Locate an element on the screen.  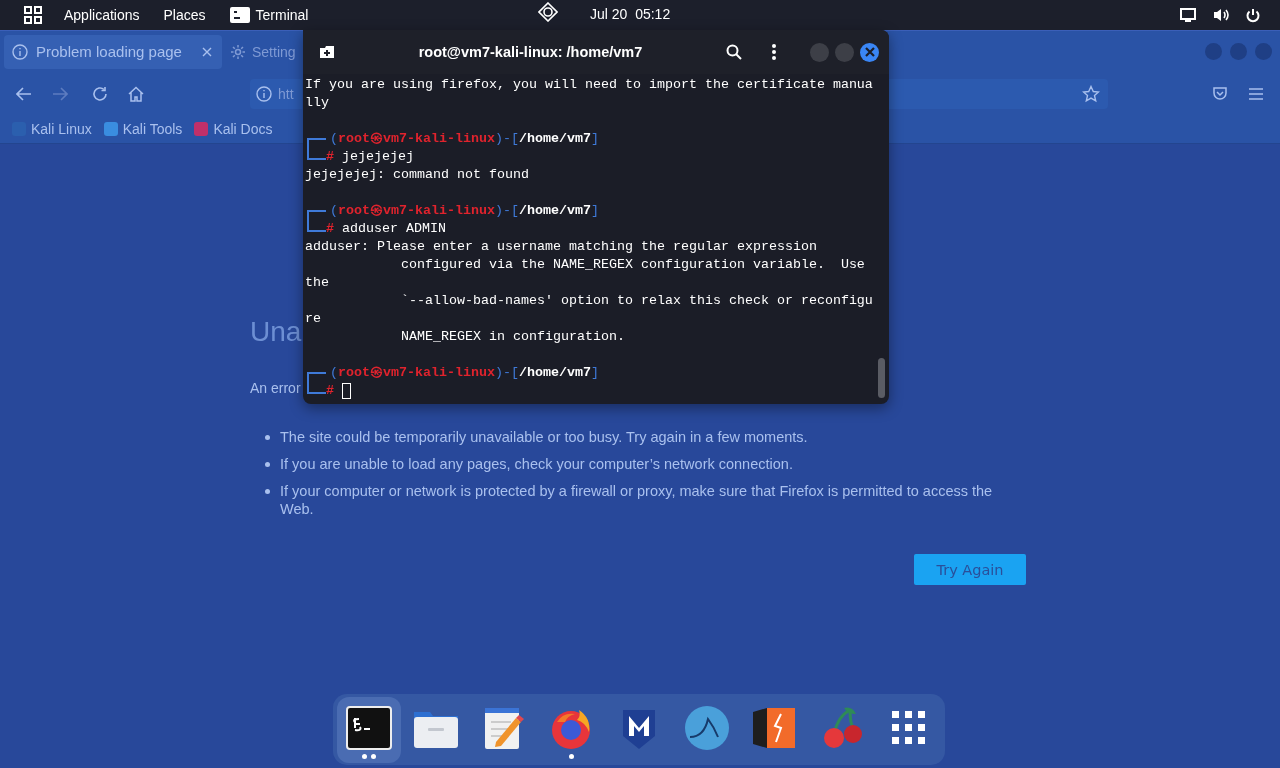
clock: Jul 20 05:12 is located at coordinates (630, 14).